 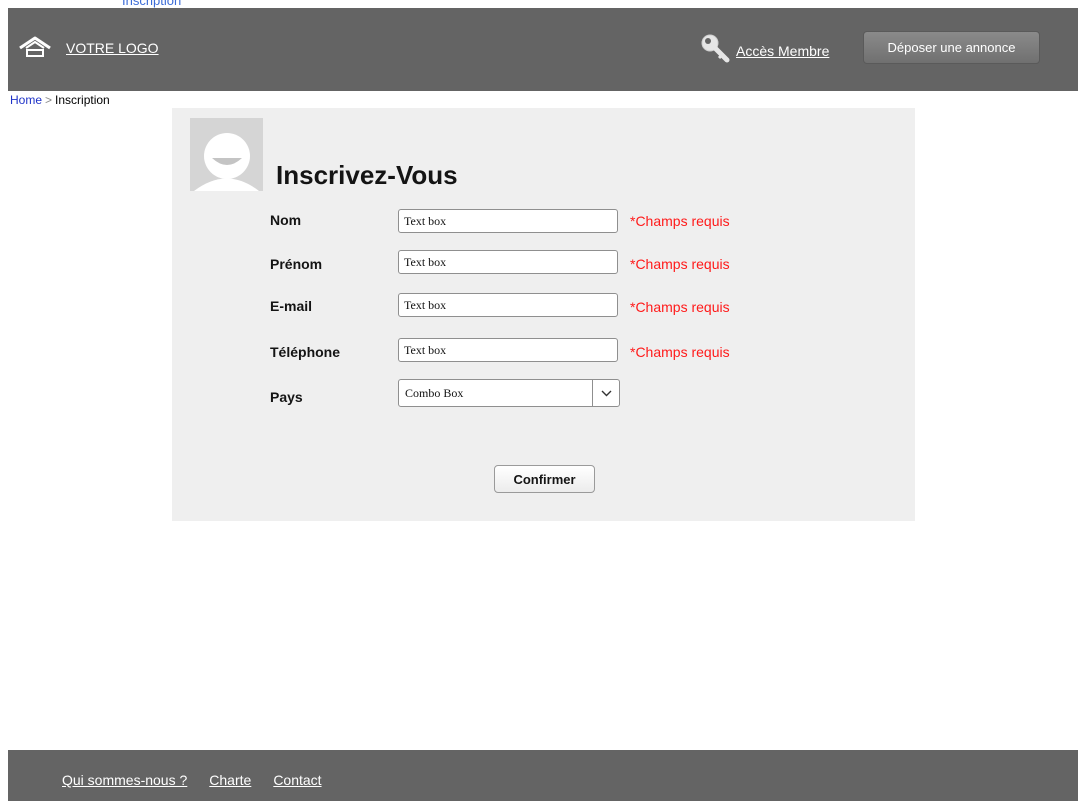 I want to click on prenom-label: Prénom, so click(x=296, y=264).